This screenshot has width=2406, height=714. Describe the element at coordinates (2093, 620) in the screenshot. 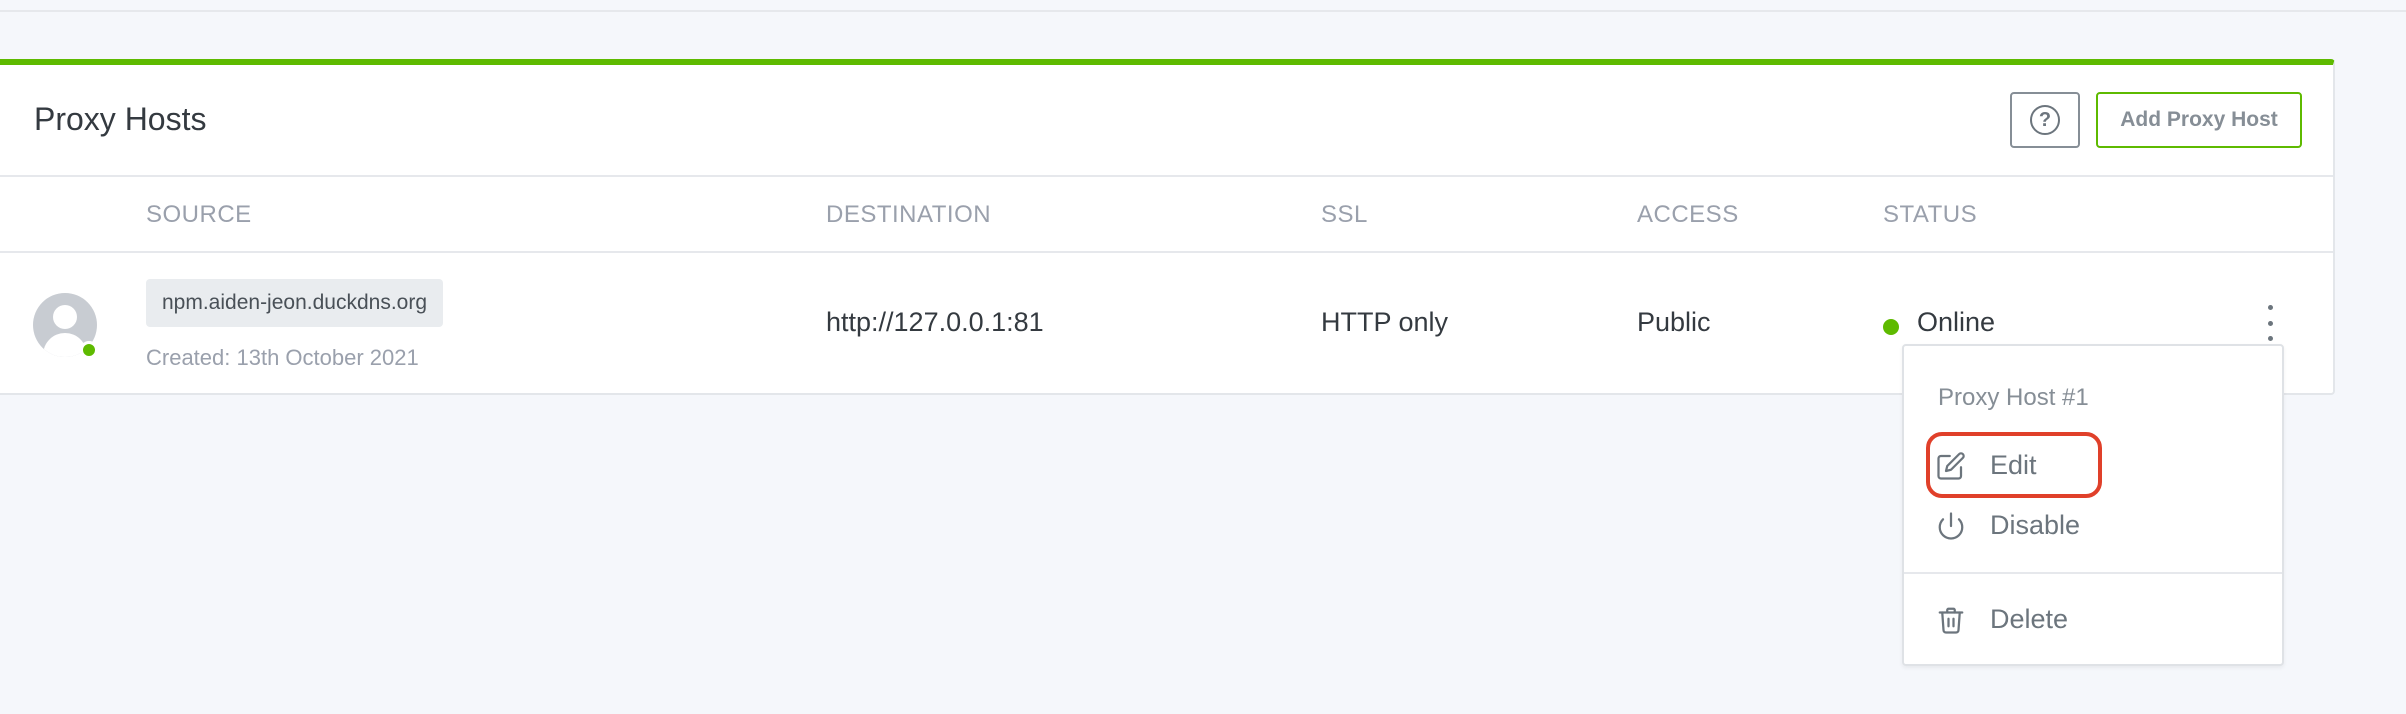

I see `menu-item-delete: Delete` at that location.